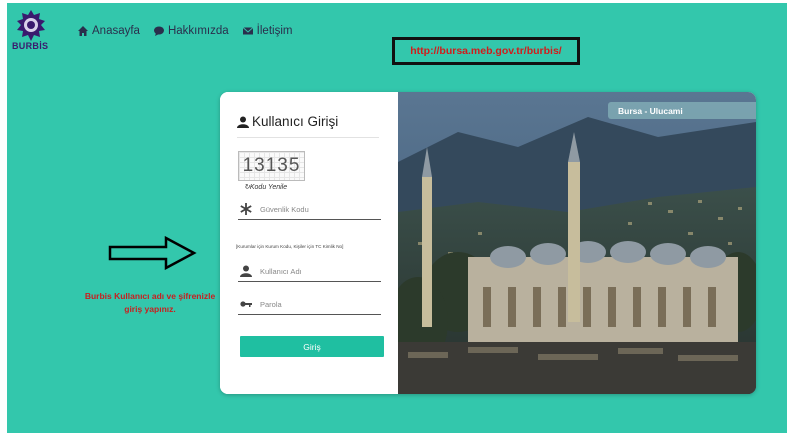 The height and width of the screenshot is (437, 795). I want to click on arrow-right-icon, so click(152, 253).